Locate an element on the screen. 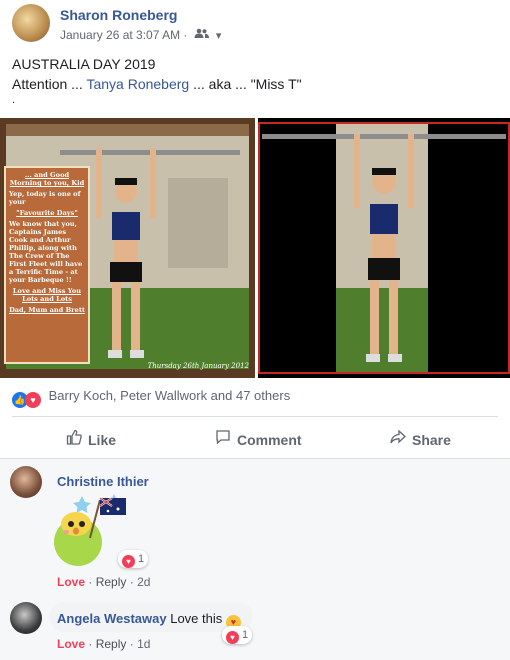 The height and width of the screenshot is (660, 510). author-name: Sharon Roneberg is located at coordinates (118, 15).